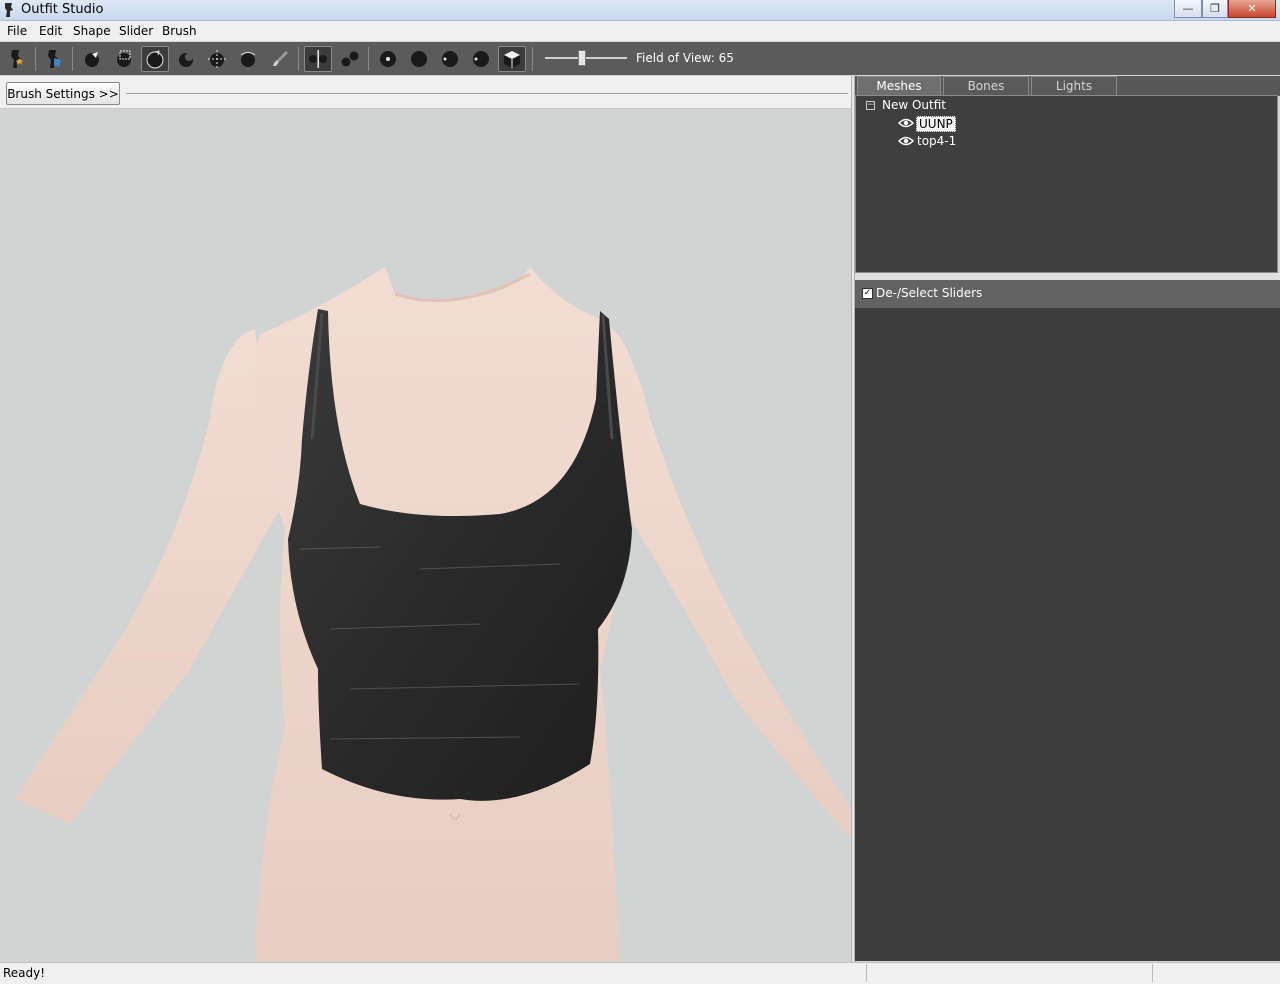  I want to click on left-arm, so click(147, 576).